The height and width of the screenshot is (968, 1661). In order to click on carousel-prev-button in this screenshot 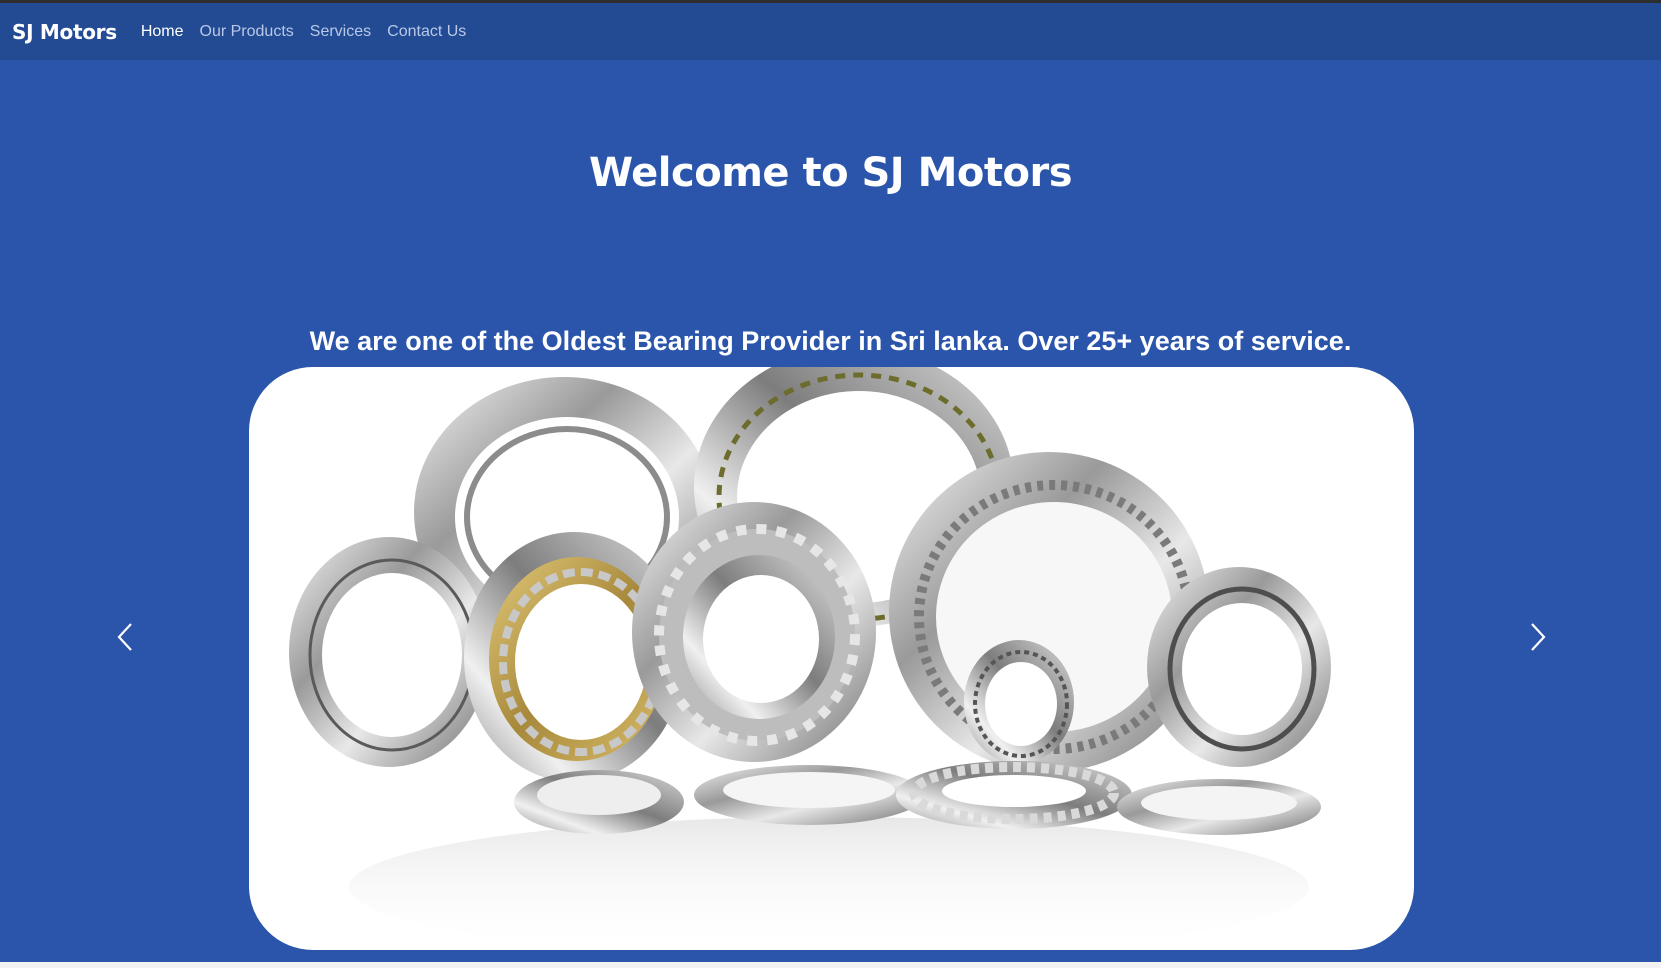, I will do `click(125, 637)`.